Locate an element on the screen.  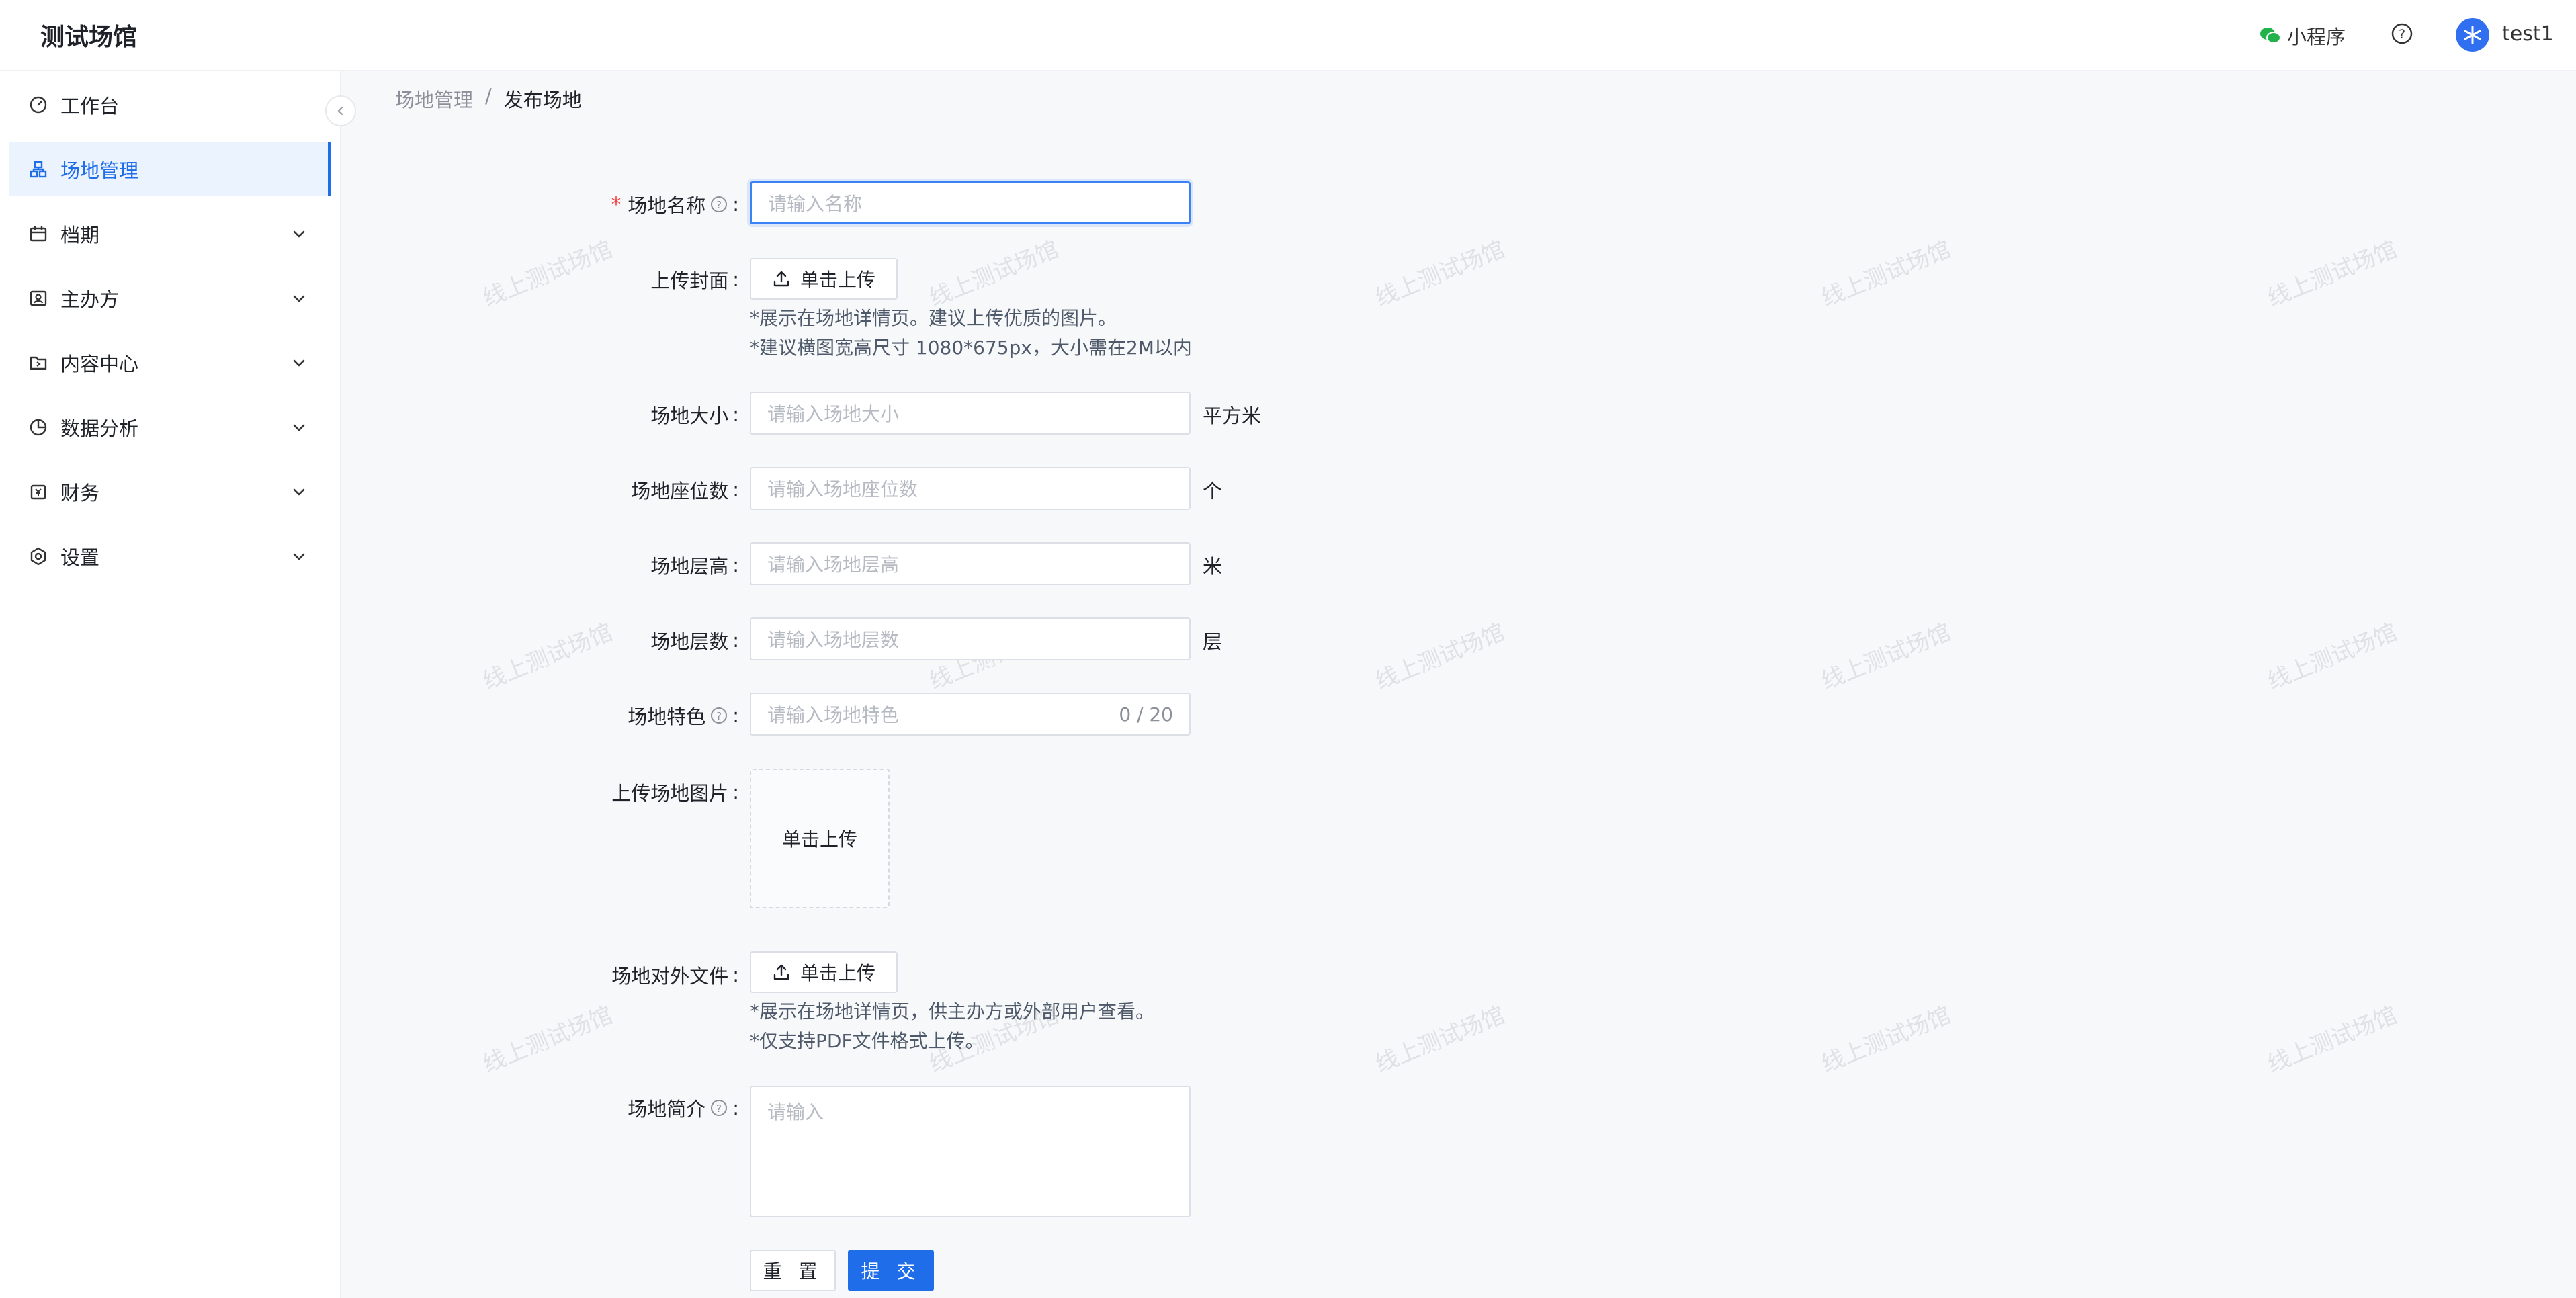
cover-upload-button: 单击上传 is located at coordinates (824, 279).